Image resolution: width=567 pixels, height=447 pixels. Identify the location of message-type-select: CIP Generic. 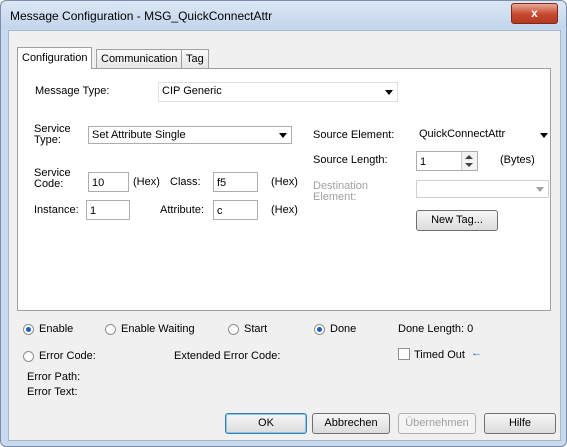
(278, 92).